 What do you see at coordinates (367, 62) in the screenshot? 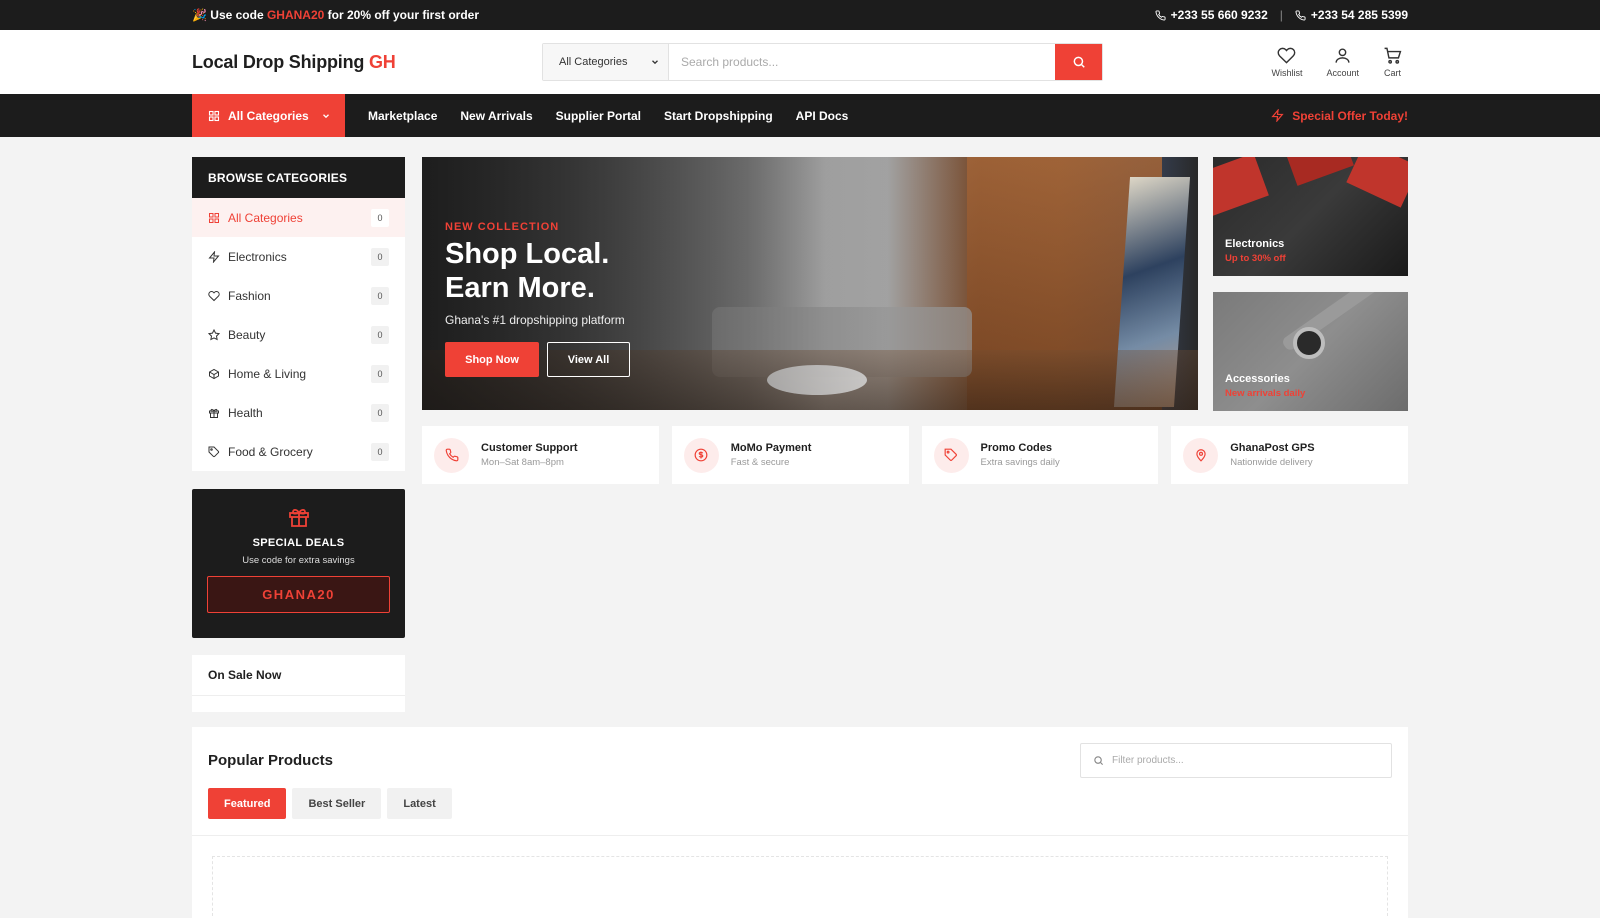
I see `site-logo: Local Drop Shipping GH` at bounding box center [367, 62].